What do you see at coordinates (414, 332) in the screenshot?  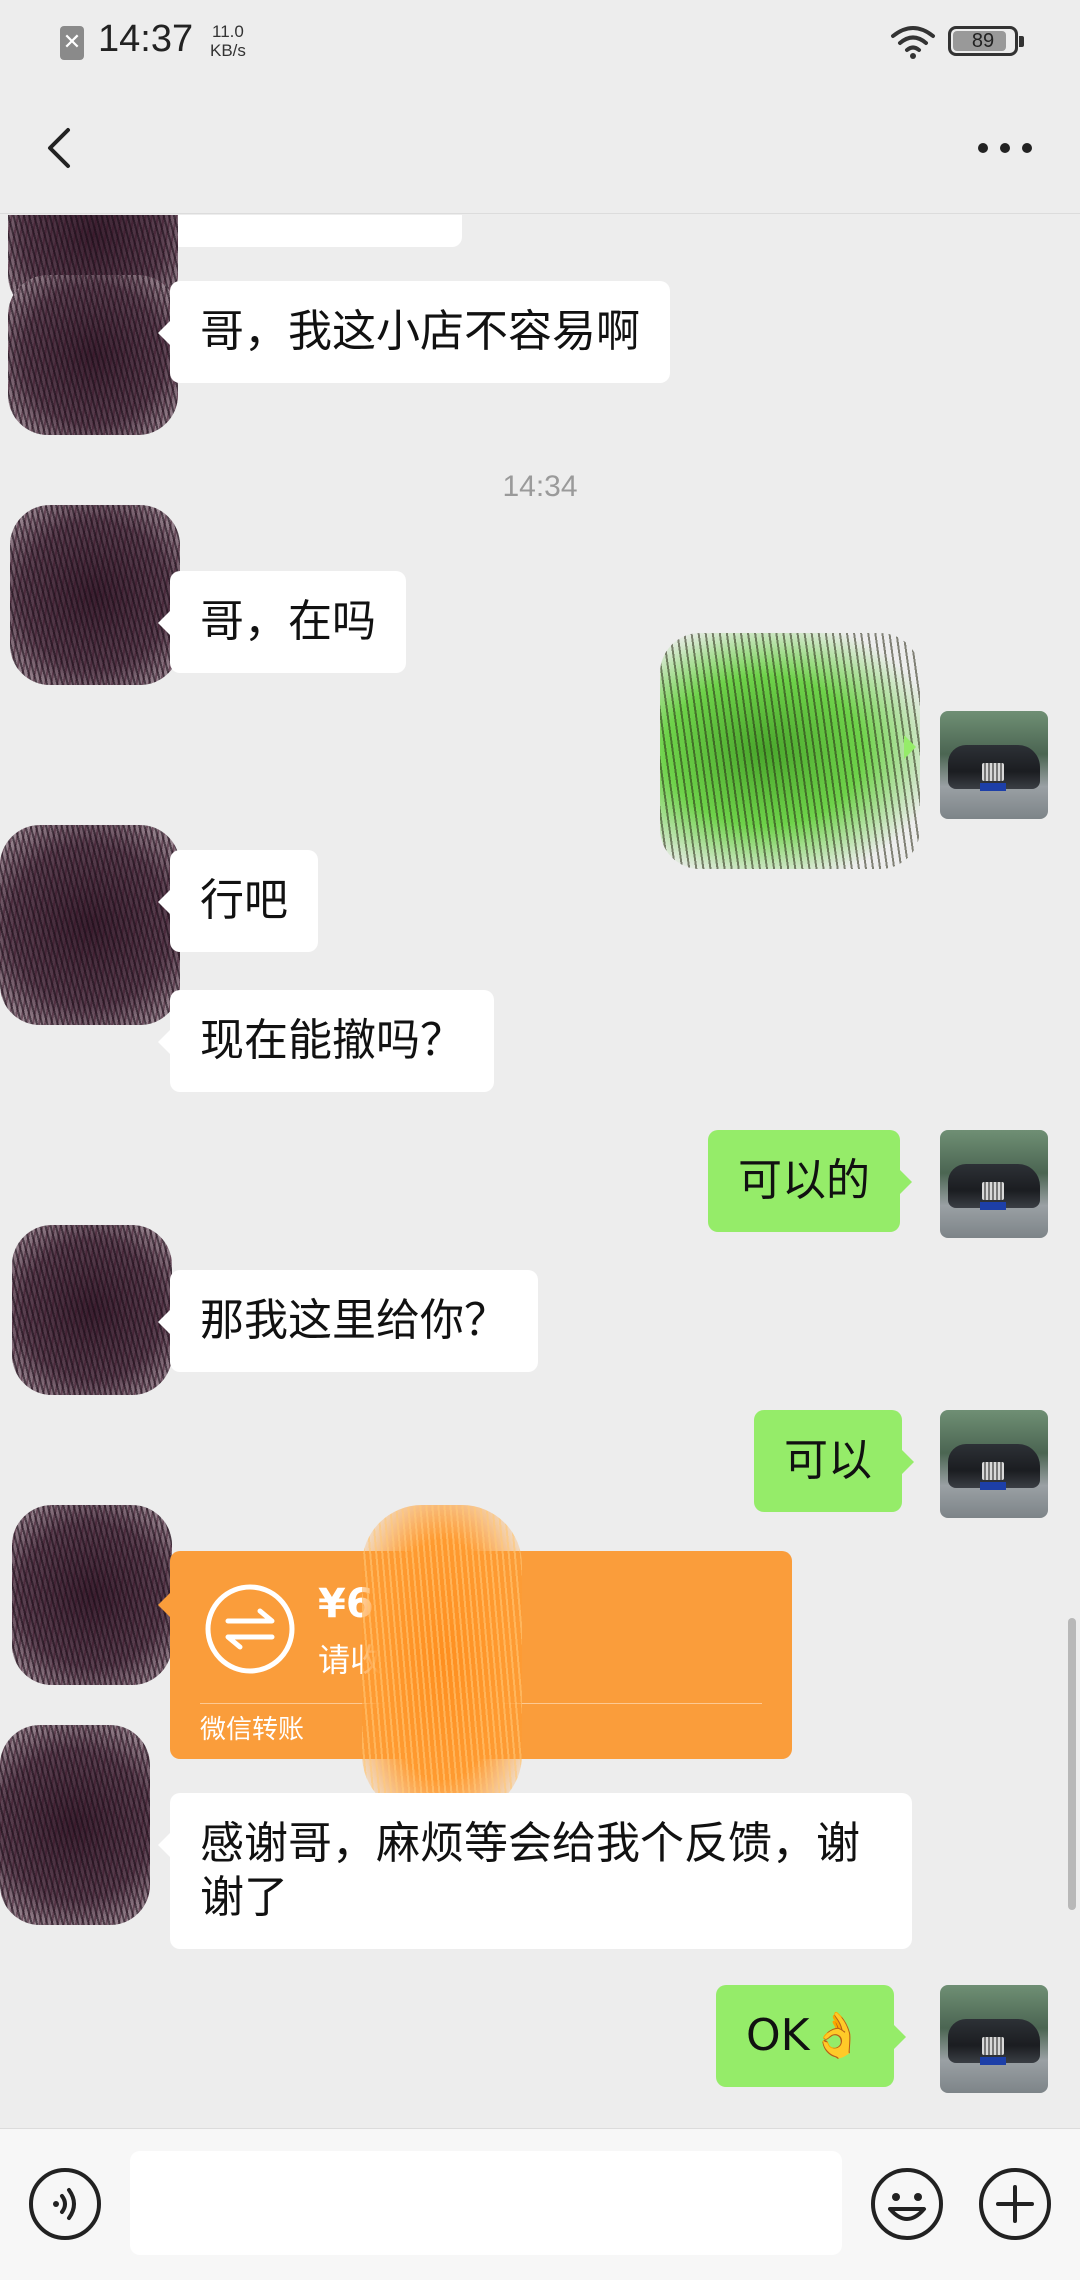 I see `message-bubble-incoming: 哥，我这小店不容易啊` at bounding box center [414, 332].